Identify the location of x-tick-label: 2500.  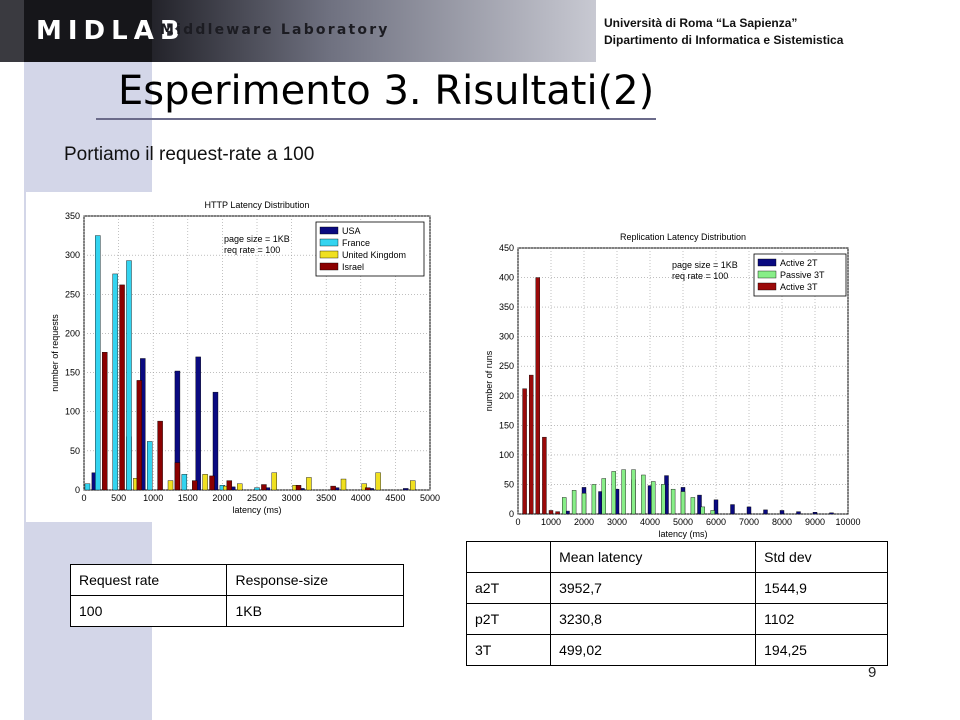
(257, 498).